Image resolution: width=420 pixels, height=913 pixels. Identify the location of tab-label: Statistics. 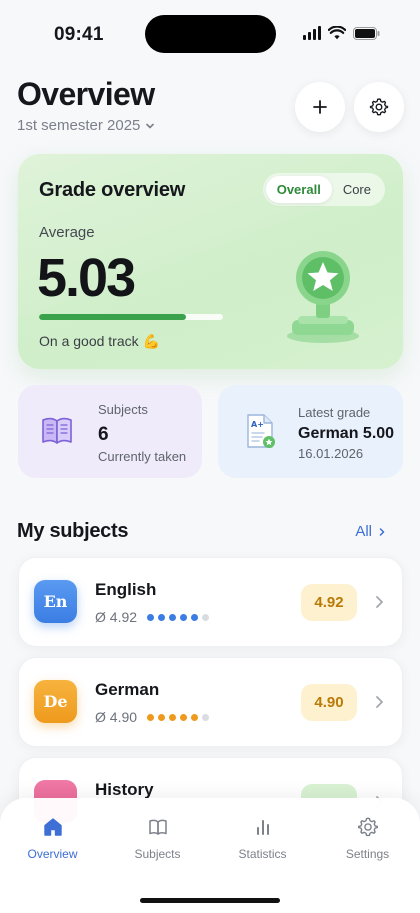
(262, 854).